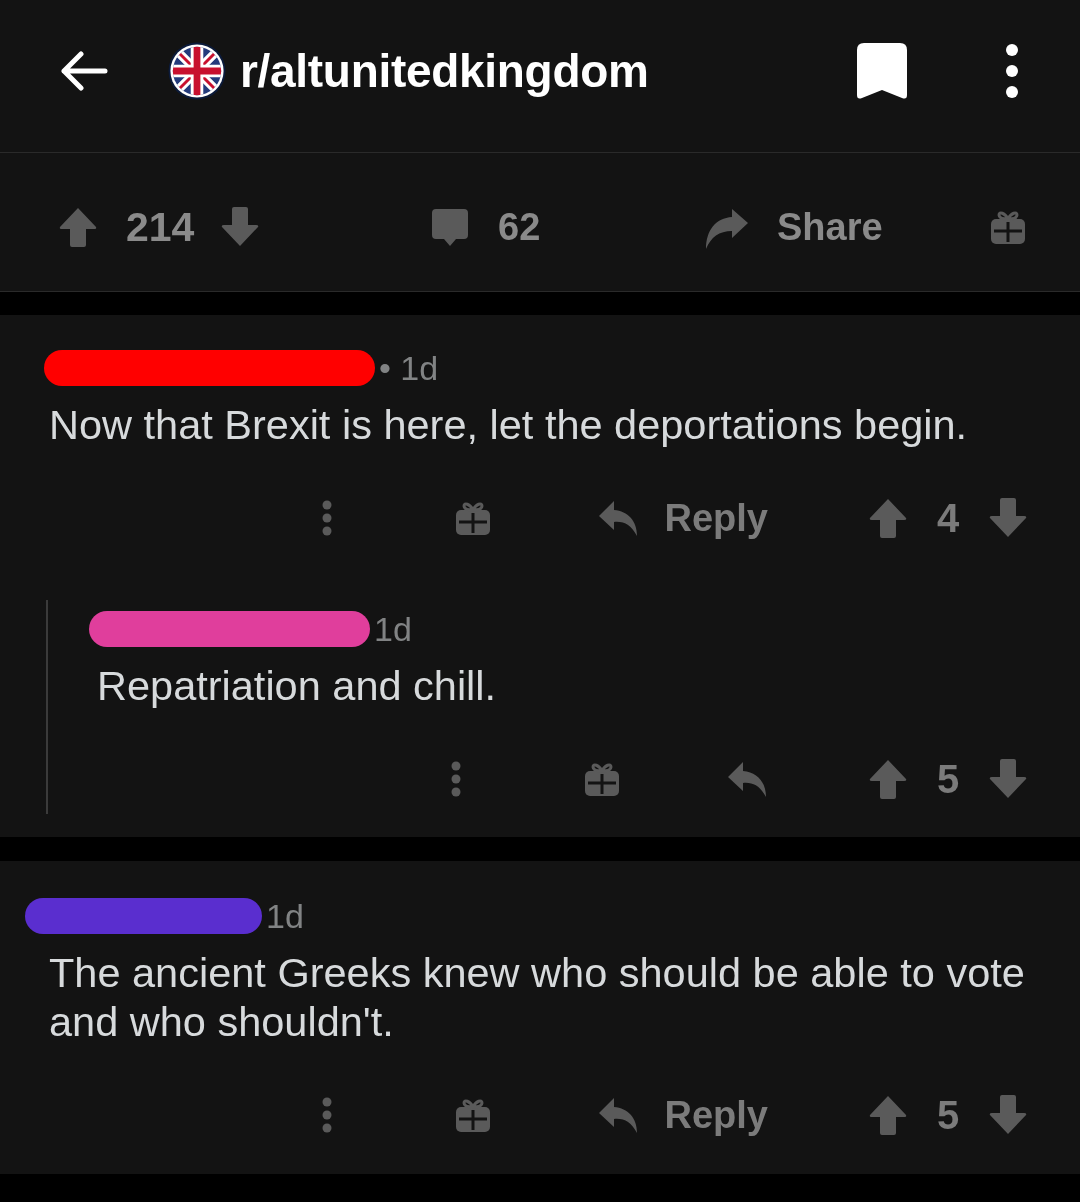 The width and height of the screenshot is (1080, 1202). What do you see at coordinates (450, 227) in the screenshot?
I see `comment-icon` at bounding box center [450, 227].